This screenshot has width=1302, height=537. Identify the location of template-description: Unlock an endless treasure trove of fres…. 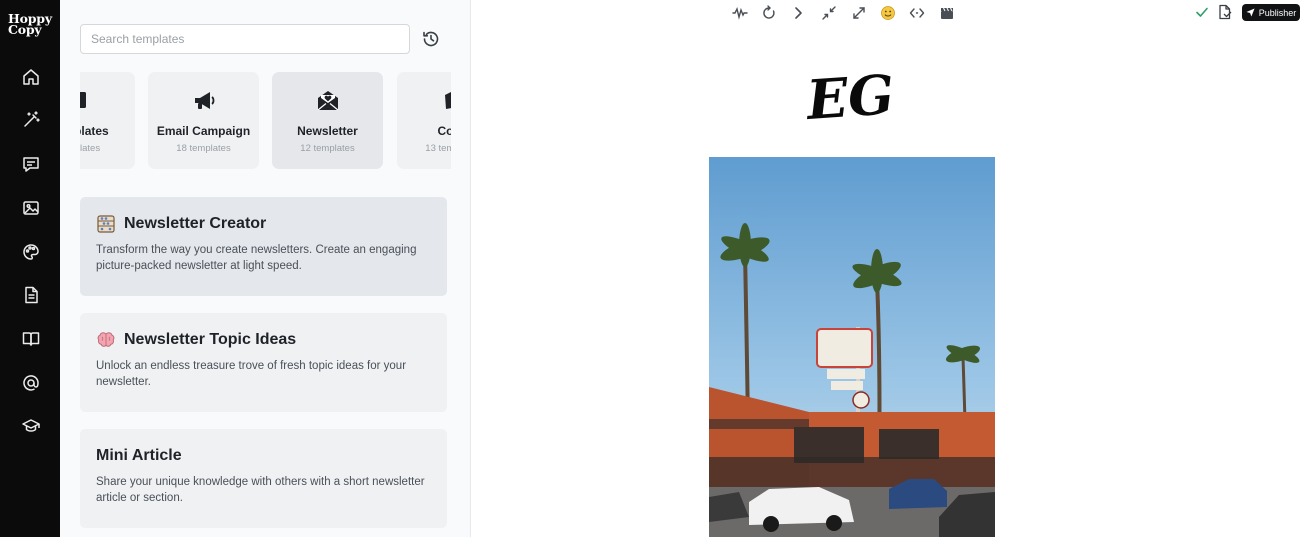
(251, 374).